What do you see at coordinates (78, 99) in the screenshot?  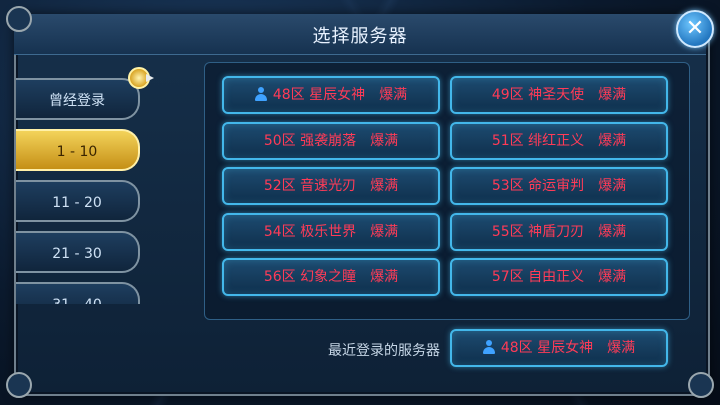 I see `tab-history: 曾经登录` at bounding box center [78, 99].